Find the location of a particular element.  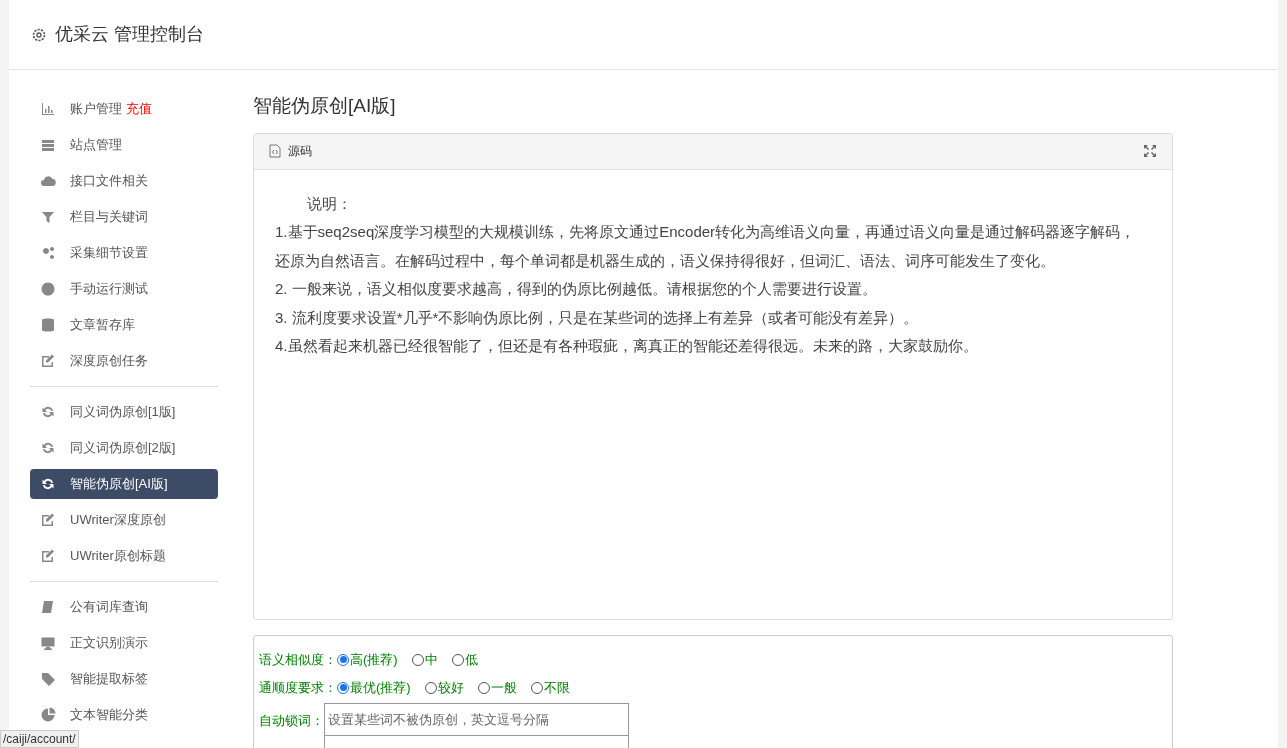

option-label: 语义相似度： is located at coordinates (298, 659).